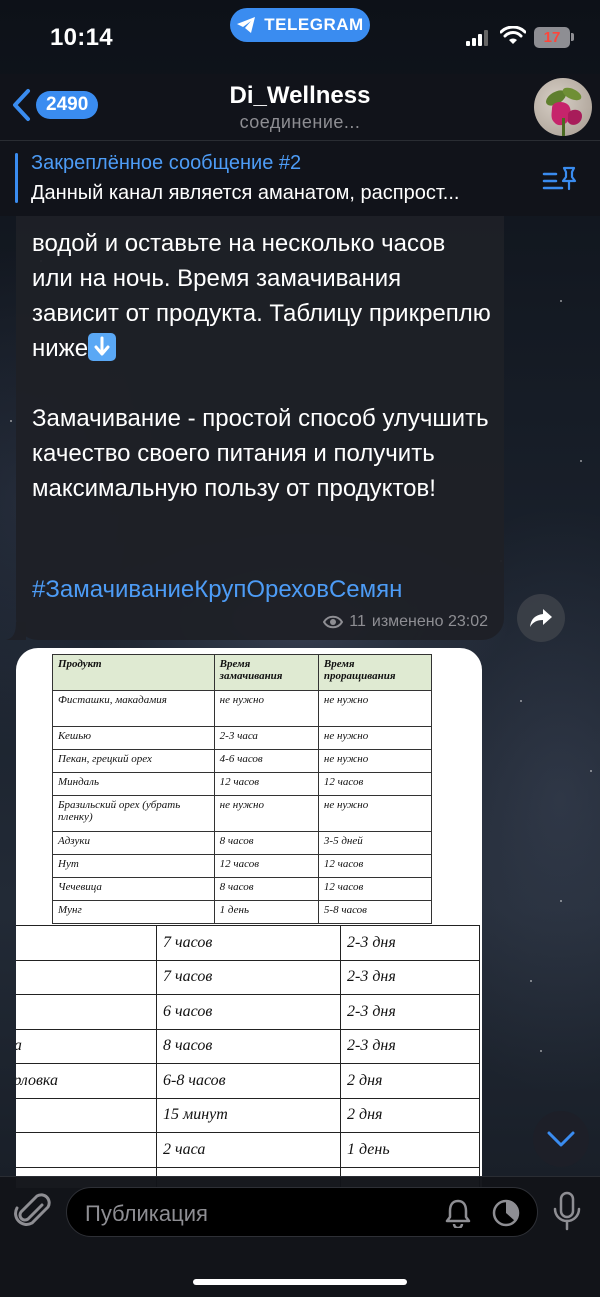 Image resolution: width=600 pixels, height=1297 pixels. I want to click on table-cell: Фисташки, макадамия, so click(133, 708).